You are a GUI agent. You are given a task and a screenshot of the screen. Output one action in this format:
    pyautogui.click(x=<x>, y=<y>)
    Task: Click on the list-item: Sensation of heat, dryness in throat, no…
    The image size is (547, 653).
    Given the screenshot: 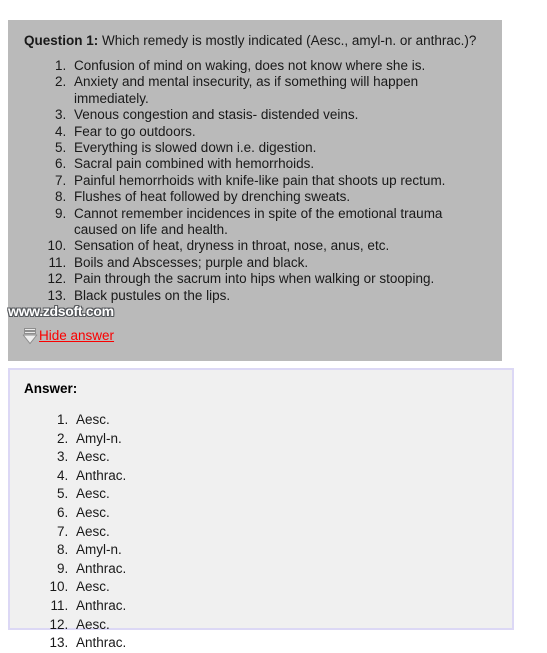 What is the action you would take?
    pyautogui.click(x=279, y=246)
    